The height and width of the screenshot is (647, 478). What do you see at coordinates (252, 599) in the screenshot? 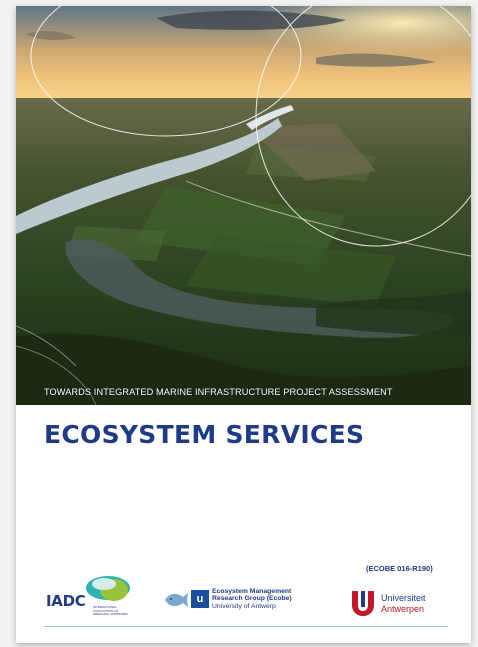
I see `ecobe-line-2: Research Group (Ecobe)` at bounding box center [252, 599].